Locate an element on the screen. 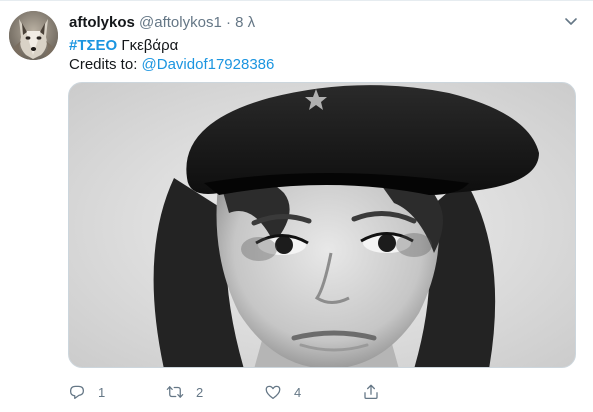 The width and height of the screenshot is (593, 412). retweet-count: 2 is located at coordinates (200, 392).